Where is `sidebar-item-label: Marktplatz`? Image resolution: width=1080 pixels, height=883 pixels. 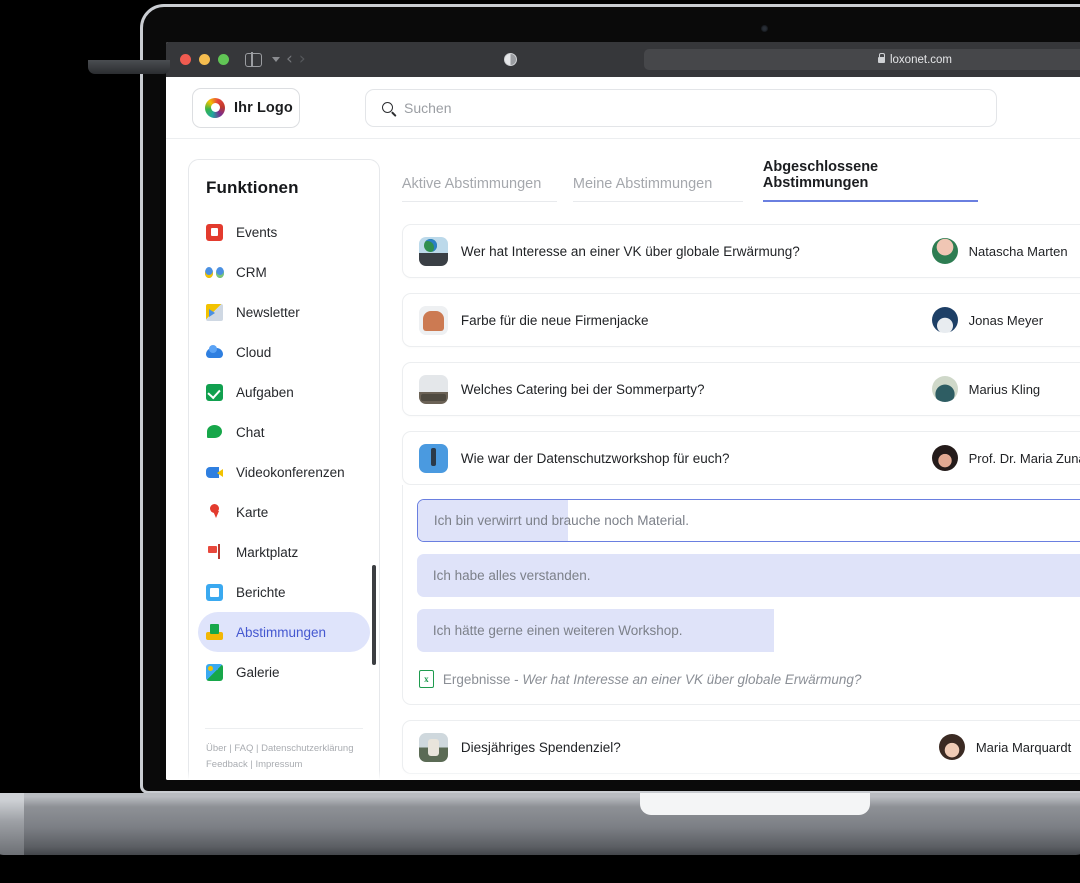
sidebar-item-label: Marktplatz is located at coordinates (267, 552).